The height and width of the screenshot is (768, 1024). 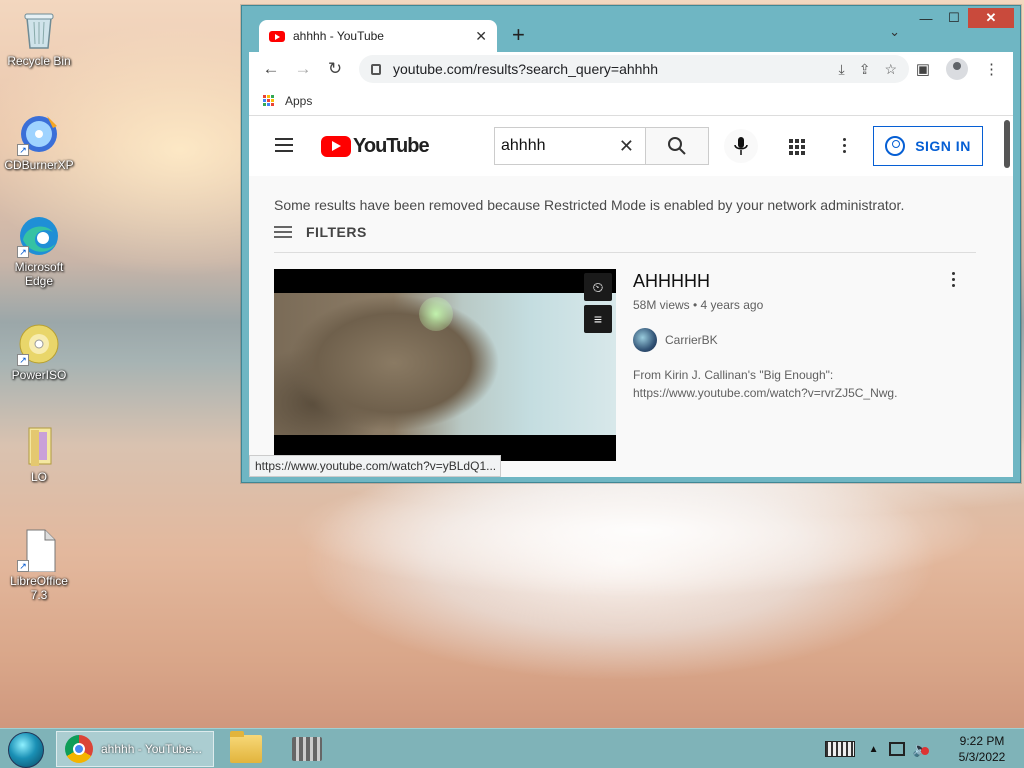 I want to click on settings-kebab-icon, so click(x=845, y=147).